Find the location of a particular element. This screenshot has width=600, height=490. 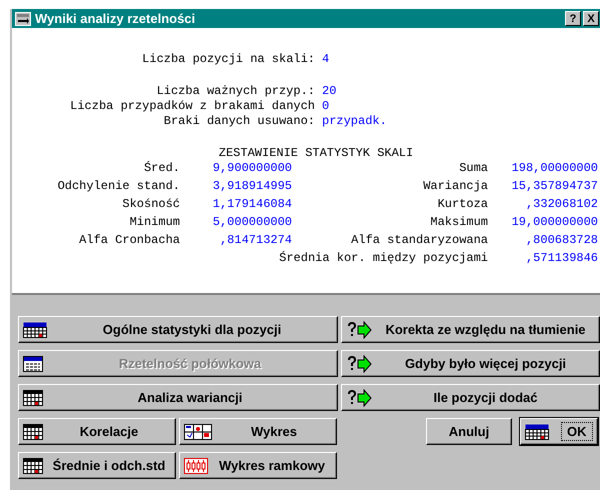

field-value: 4 is located at coordinates (326, 59).